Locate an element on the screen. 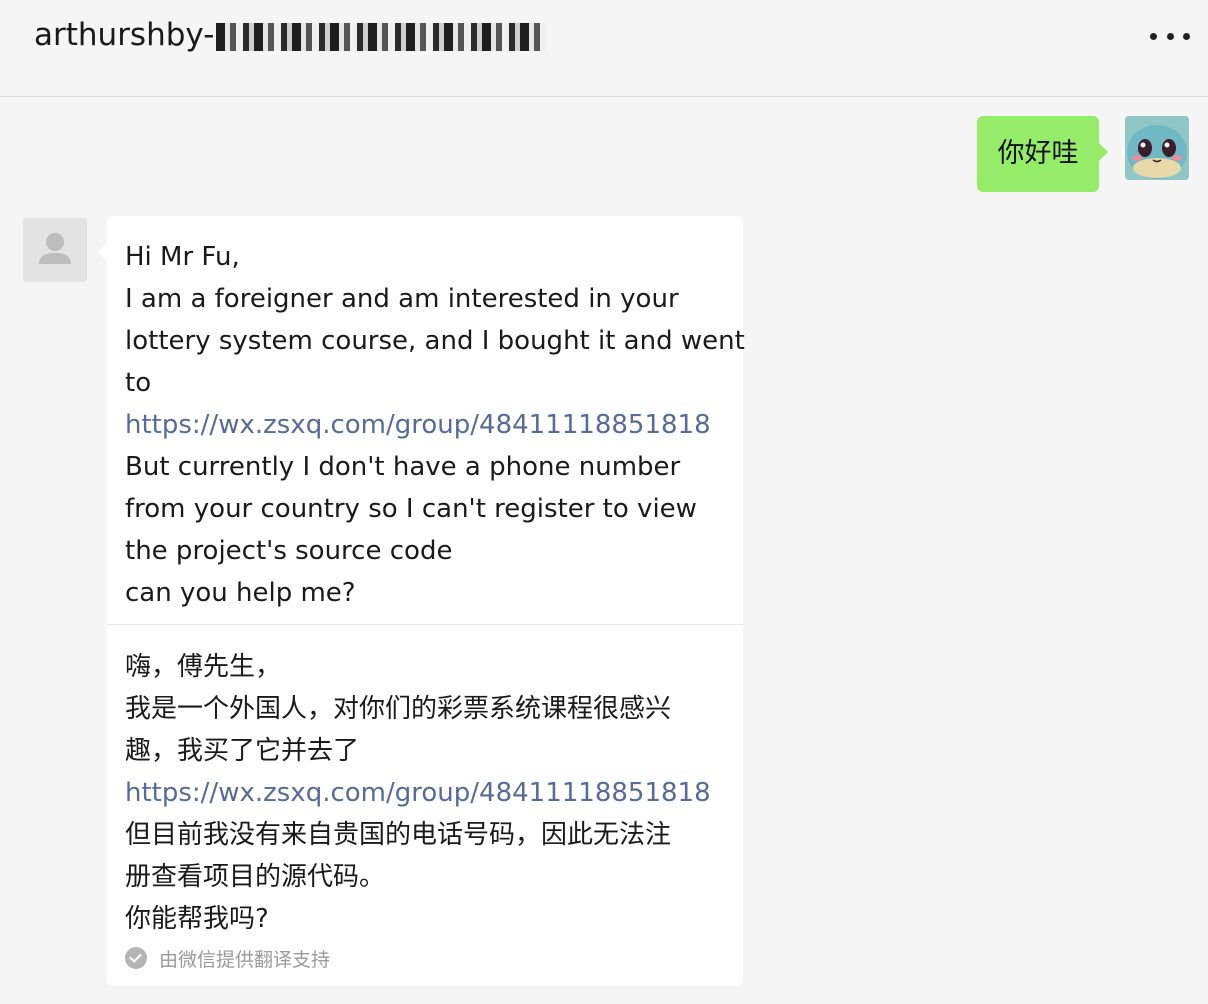 The image size is (1208, 1004). contact-avatar is located at coordinates (55, 250).